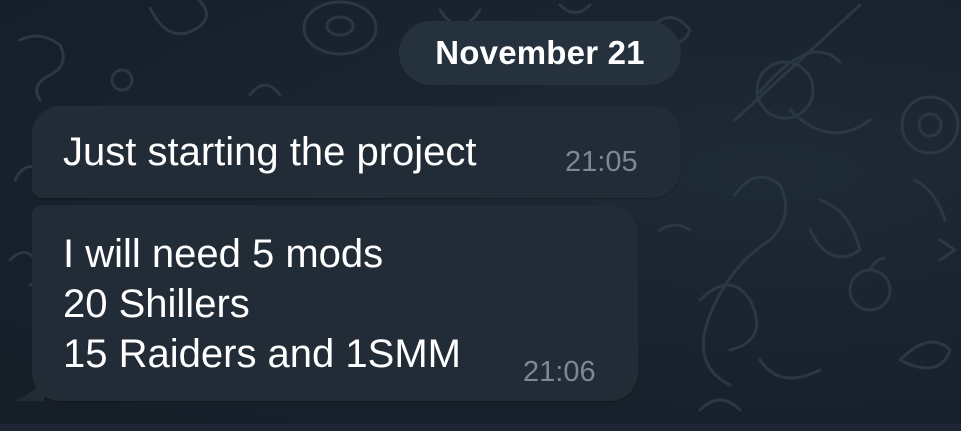 This screenshot has width=961, height=431. What do you see at coordinates (480, 427) in the screenshot?
I see `bottom-bar` at bounding box center [480, 427].